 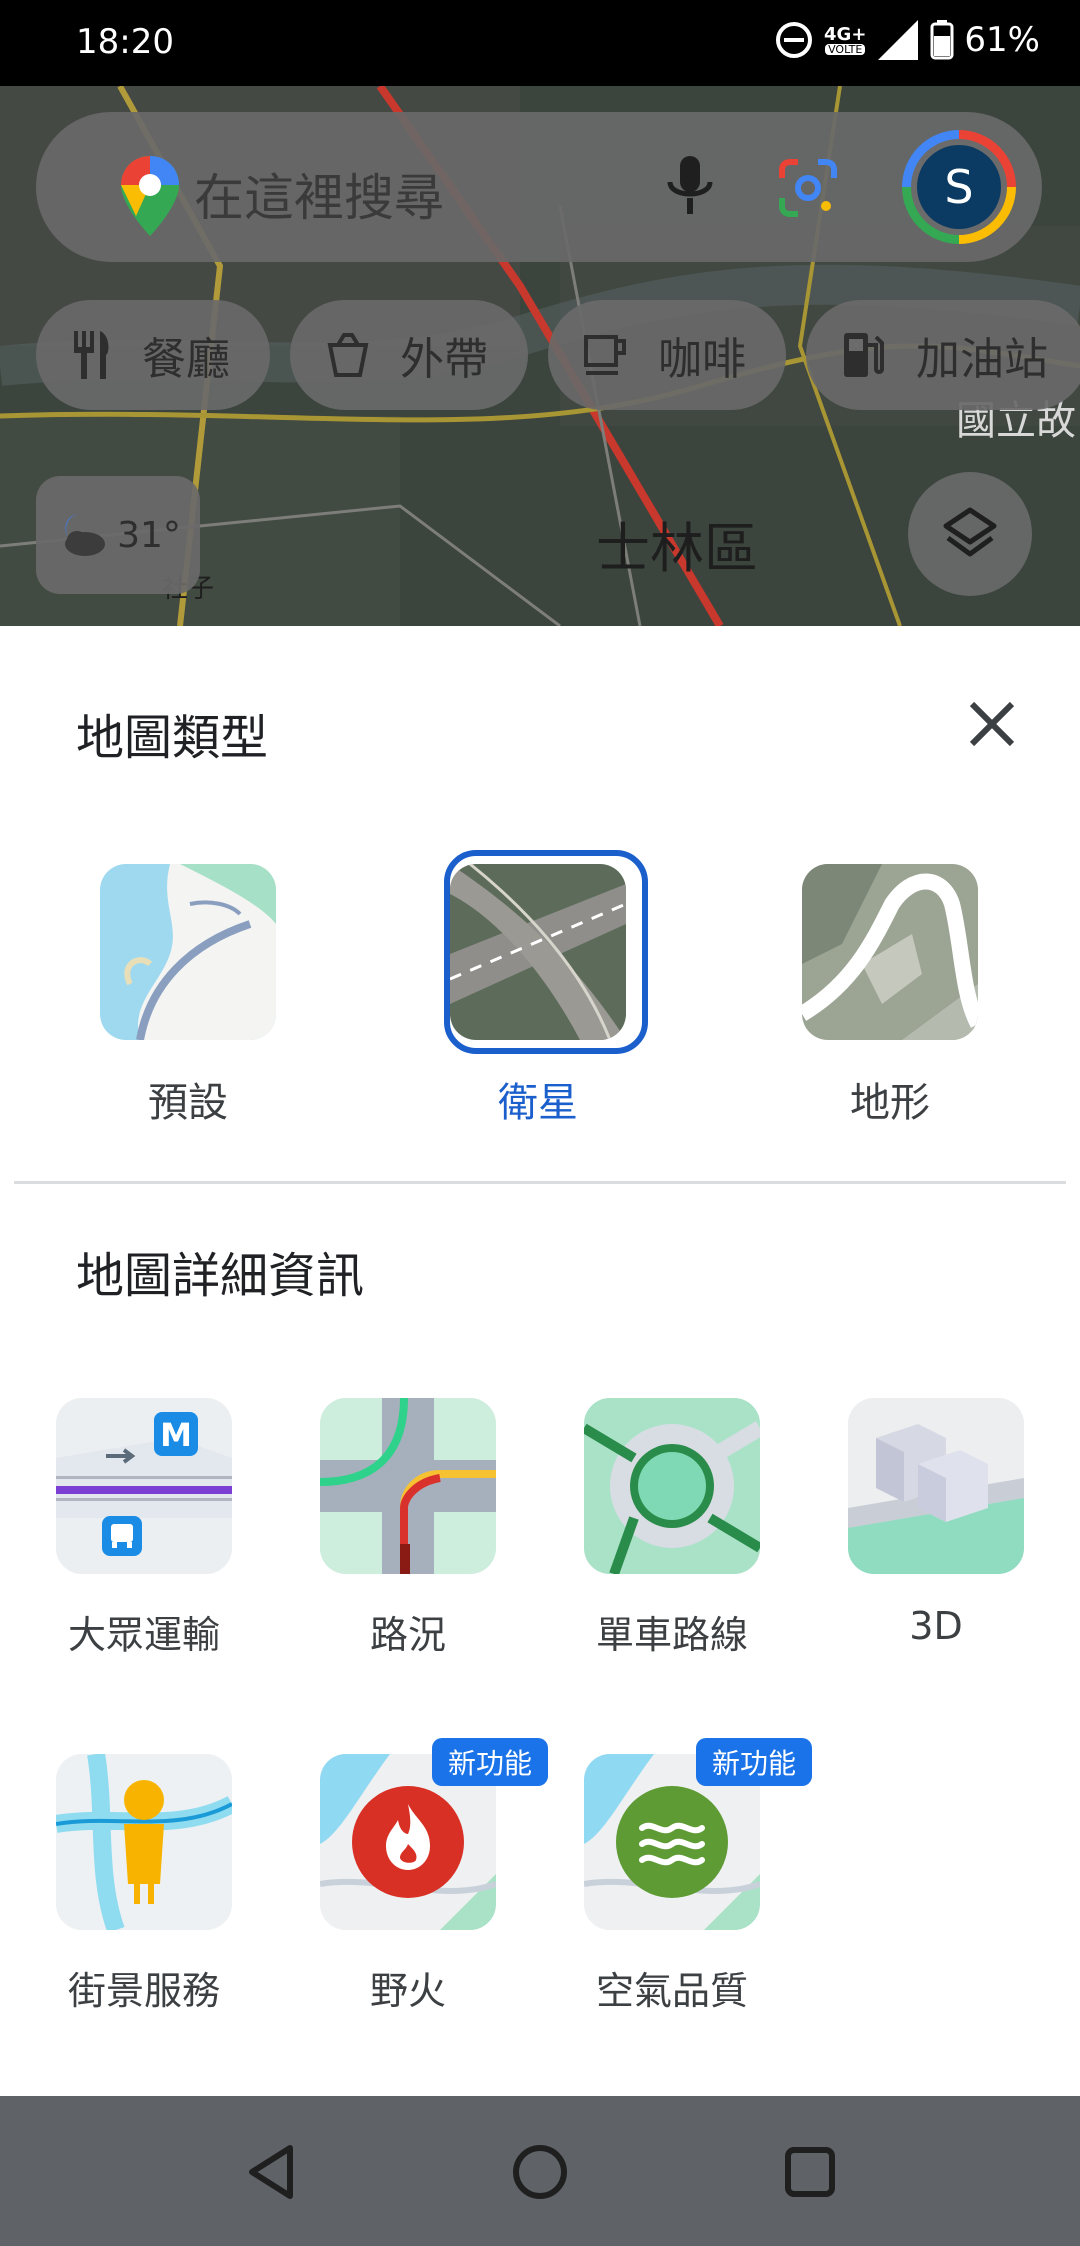 I want to click on satellite-map-thumbnail, so click(x=538, y=952).